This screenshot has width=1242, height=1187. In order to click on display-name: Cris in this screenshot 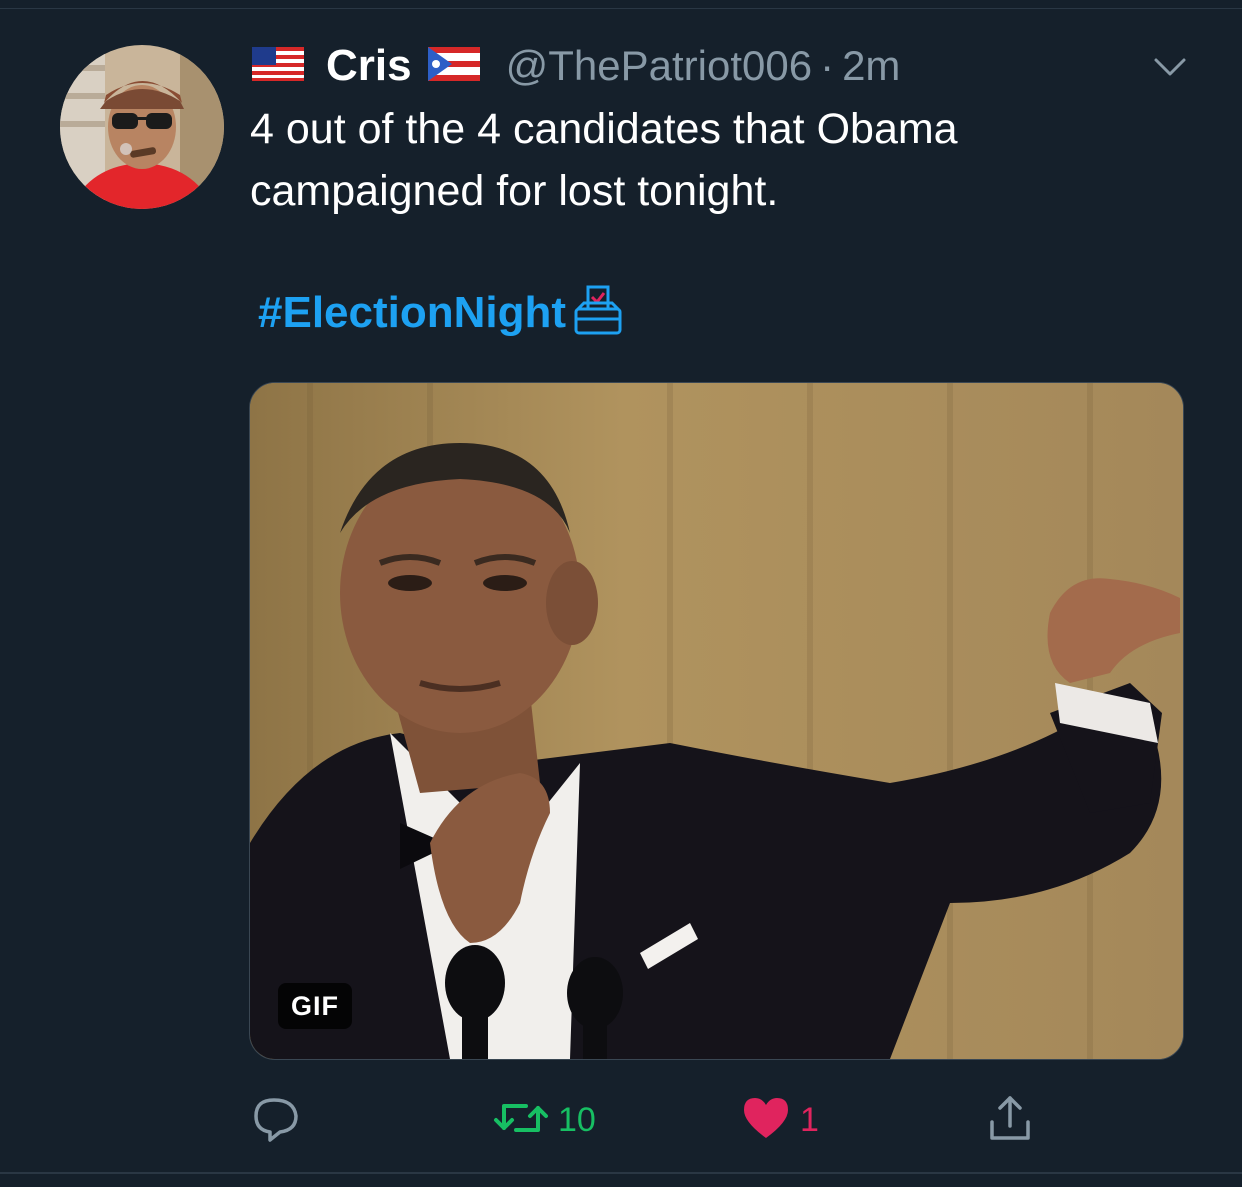, I will do `click(369, 66)`.